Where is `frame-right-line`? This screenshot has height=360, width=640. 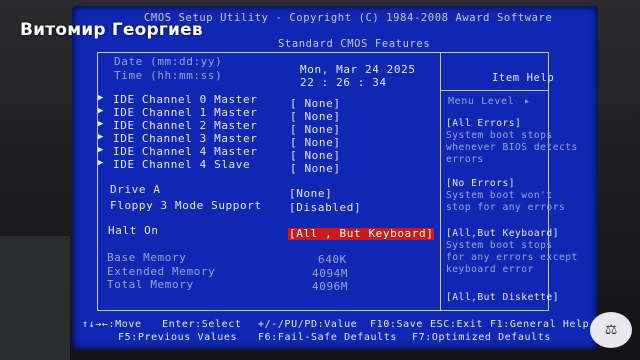 frame-right-line is located at coordinates (548, 181).